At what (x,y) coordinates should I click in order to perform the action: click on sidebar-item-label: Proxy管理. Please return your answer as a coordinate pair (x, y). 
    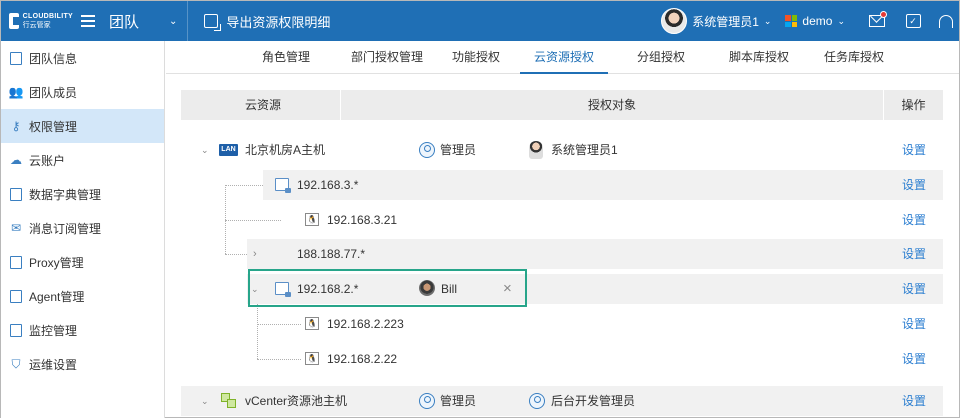
    Looking at the image, I should click on (56, 262).